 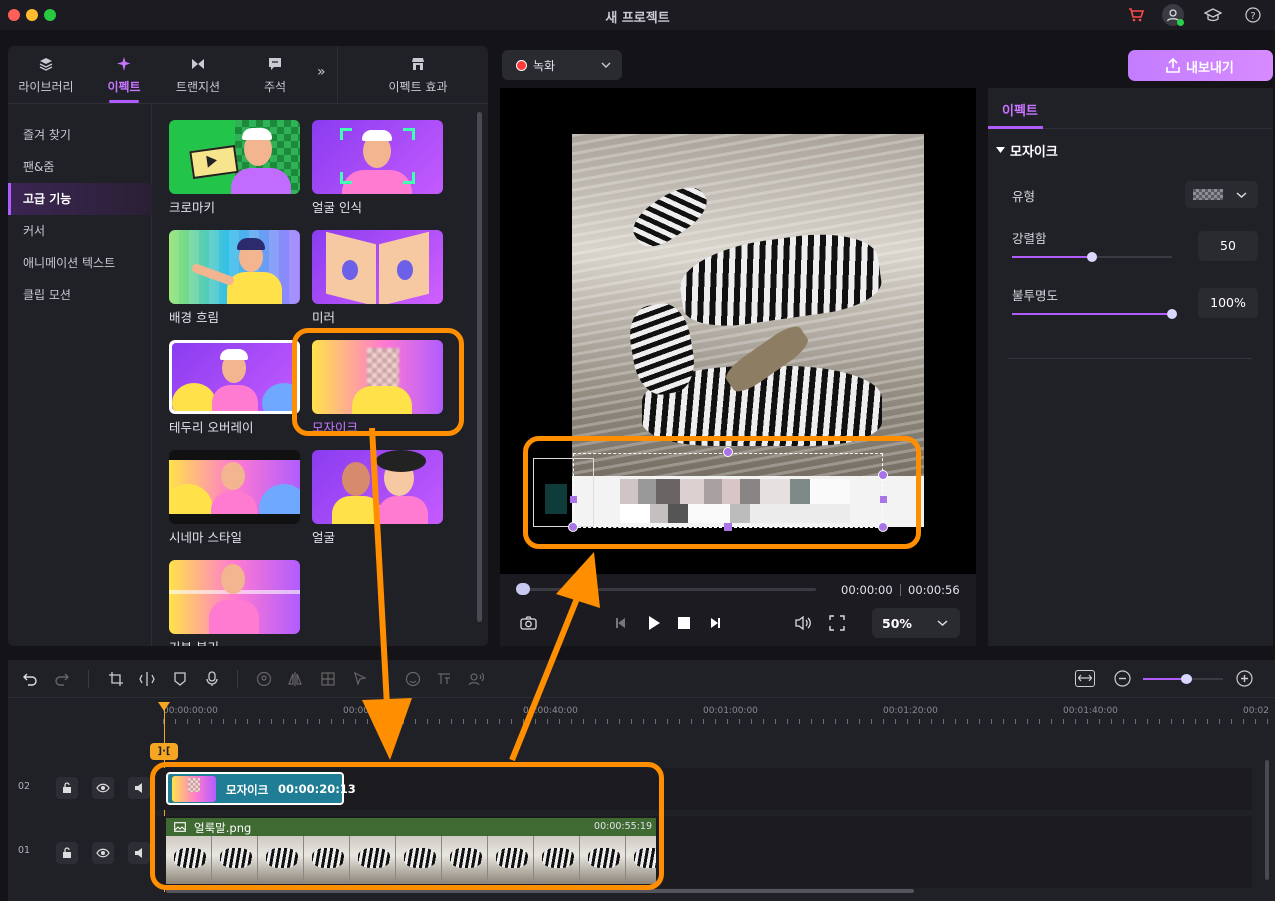 What do you see at coordinates (124, 75) in the screenshot?
I see `tab-effects: 이펙트` at bounding box center [124, 75].